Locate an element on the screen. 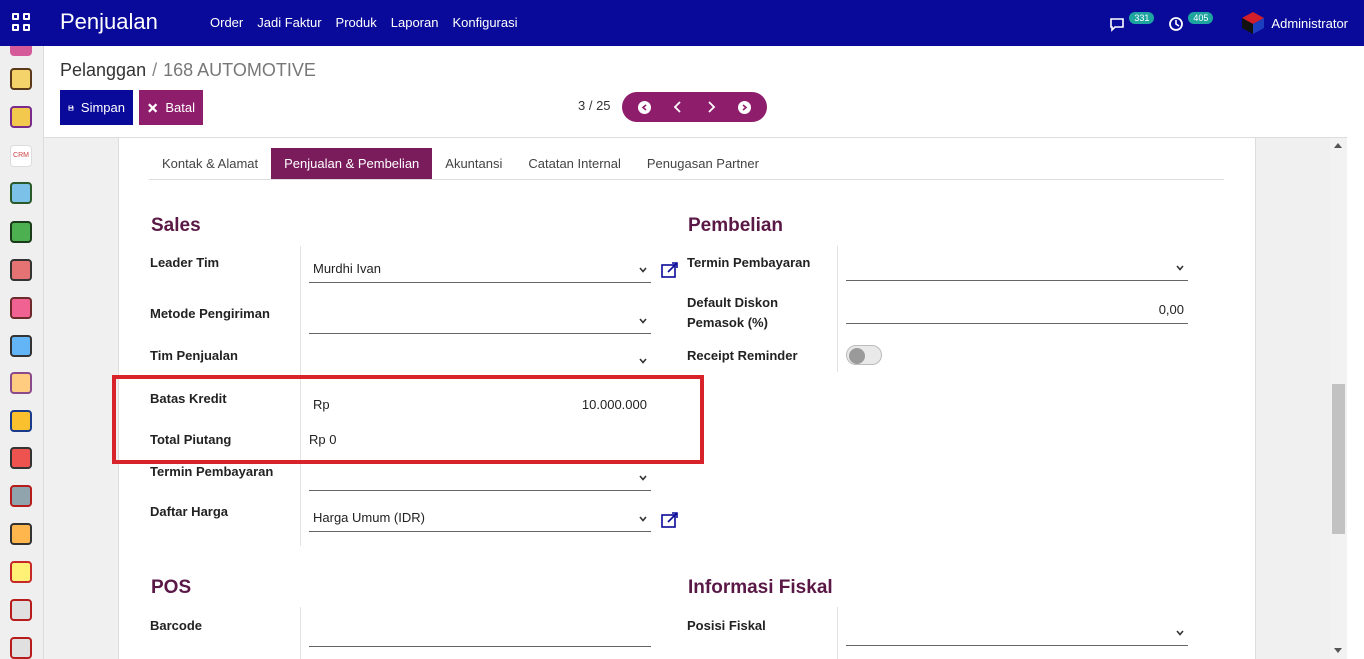 This screenshot has width=1364, height=659. pager is located at coordinates (694, 107).